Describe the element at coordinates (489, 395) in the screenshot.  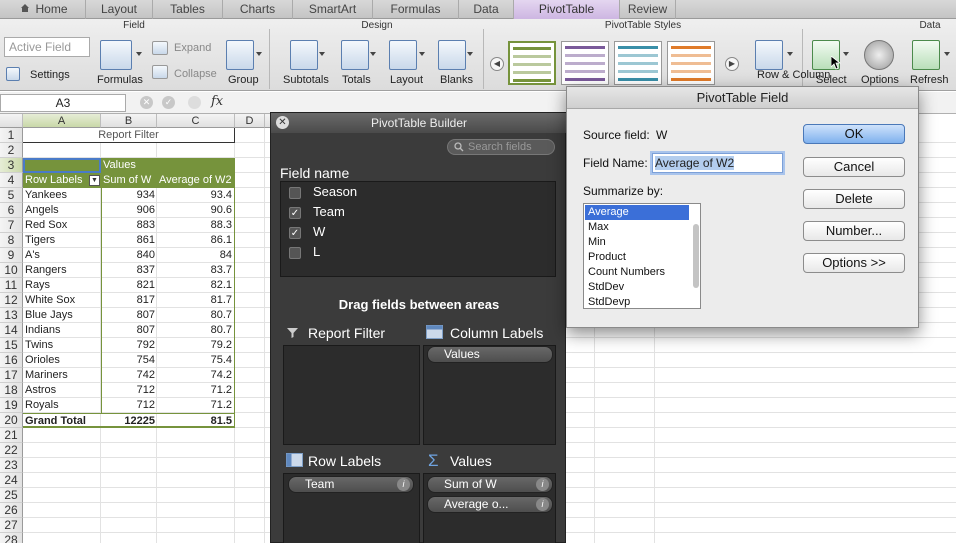
I see `column-labels-drop-area: Values` at that location.